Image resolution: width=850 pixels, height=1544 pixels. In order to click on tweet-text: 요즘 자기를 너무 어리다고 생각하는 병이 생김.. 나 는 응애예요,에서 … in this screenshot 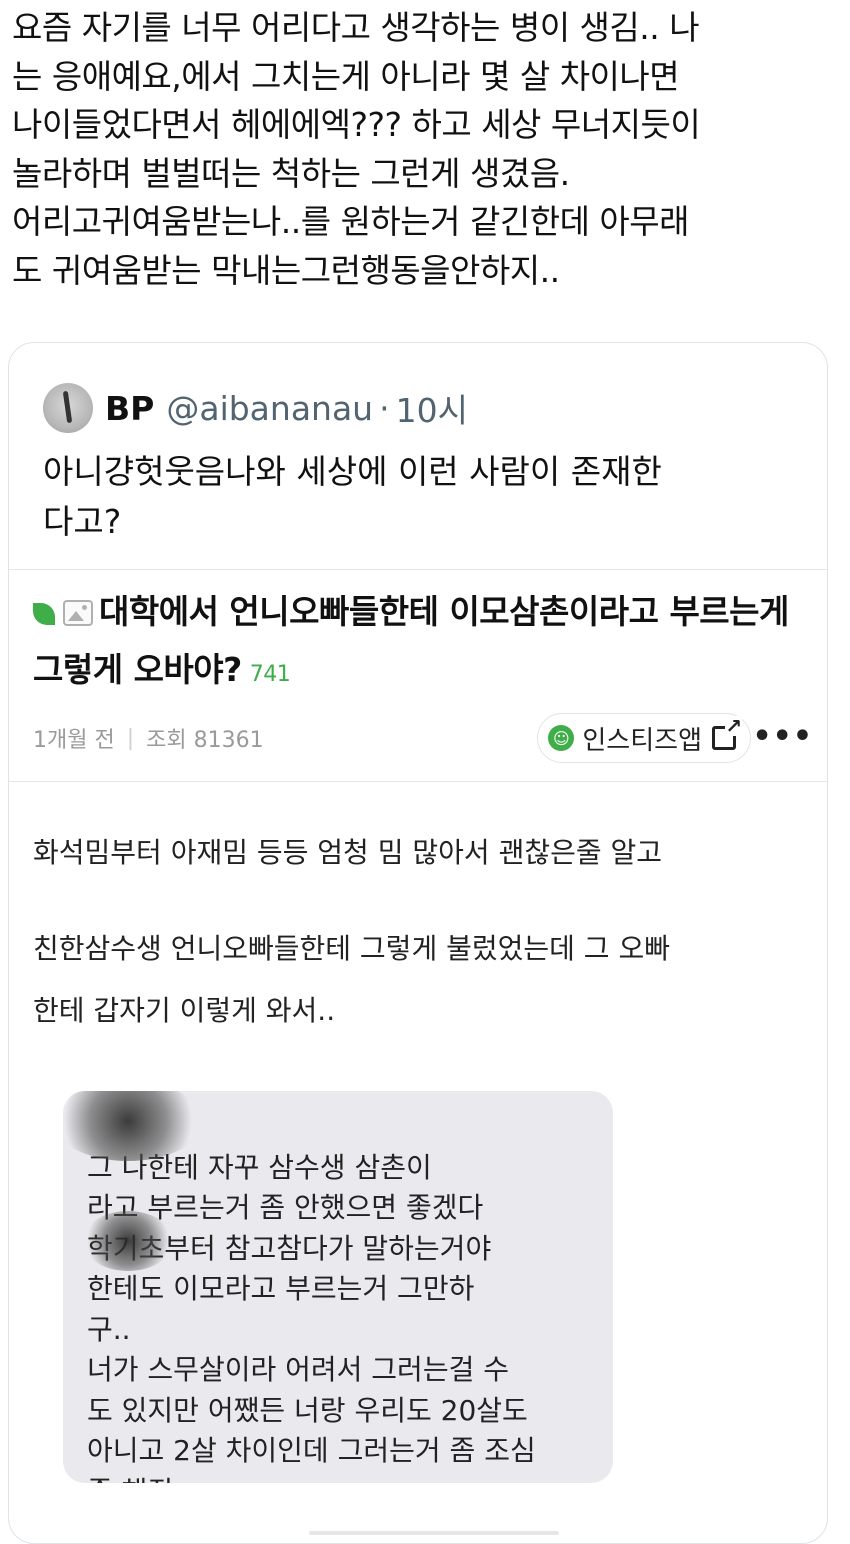, I will do `click(356, 149)`.